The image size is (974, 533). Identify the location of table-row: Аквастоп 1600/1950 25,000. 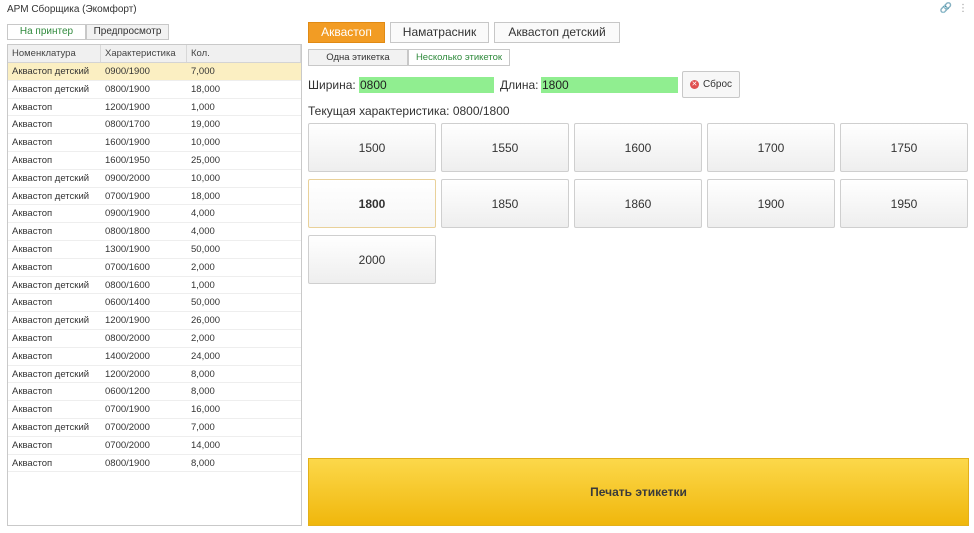
(154, 161).